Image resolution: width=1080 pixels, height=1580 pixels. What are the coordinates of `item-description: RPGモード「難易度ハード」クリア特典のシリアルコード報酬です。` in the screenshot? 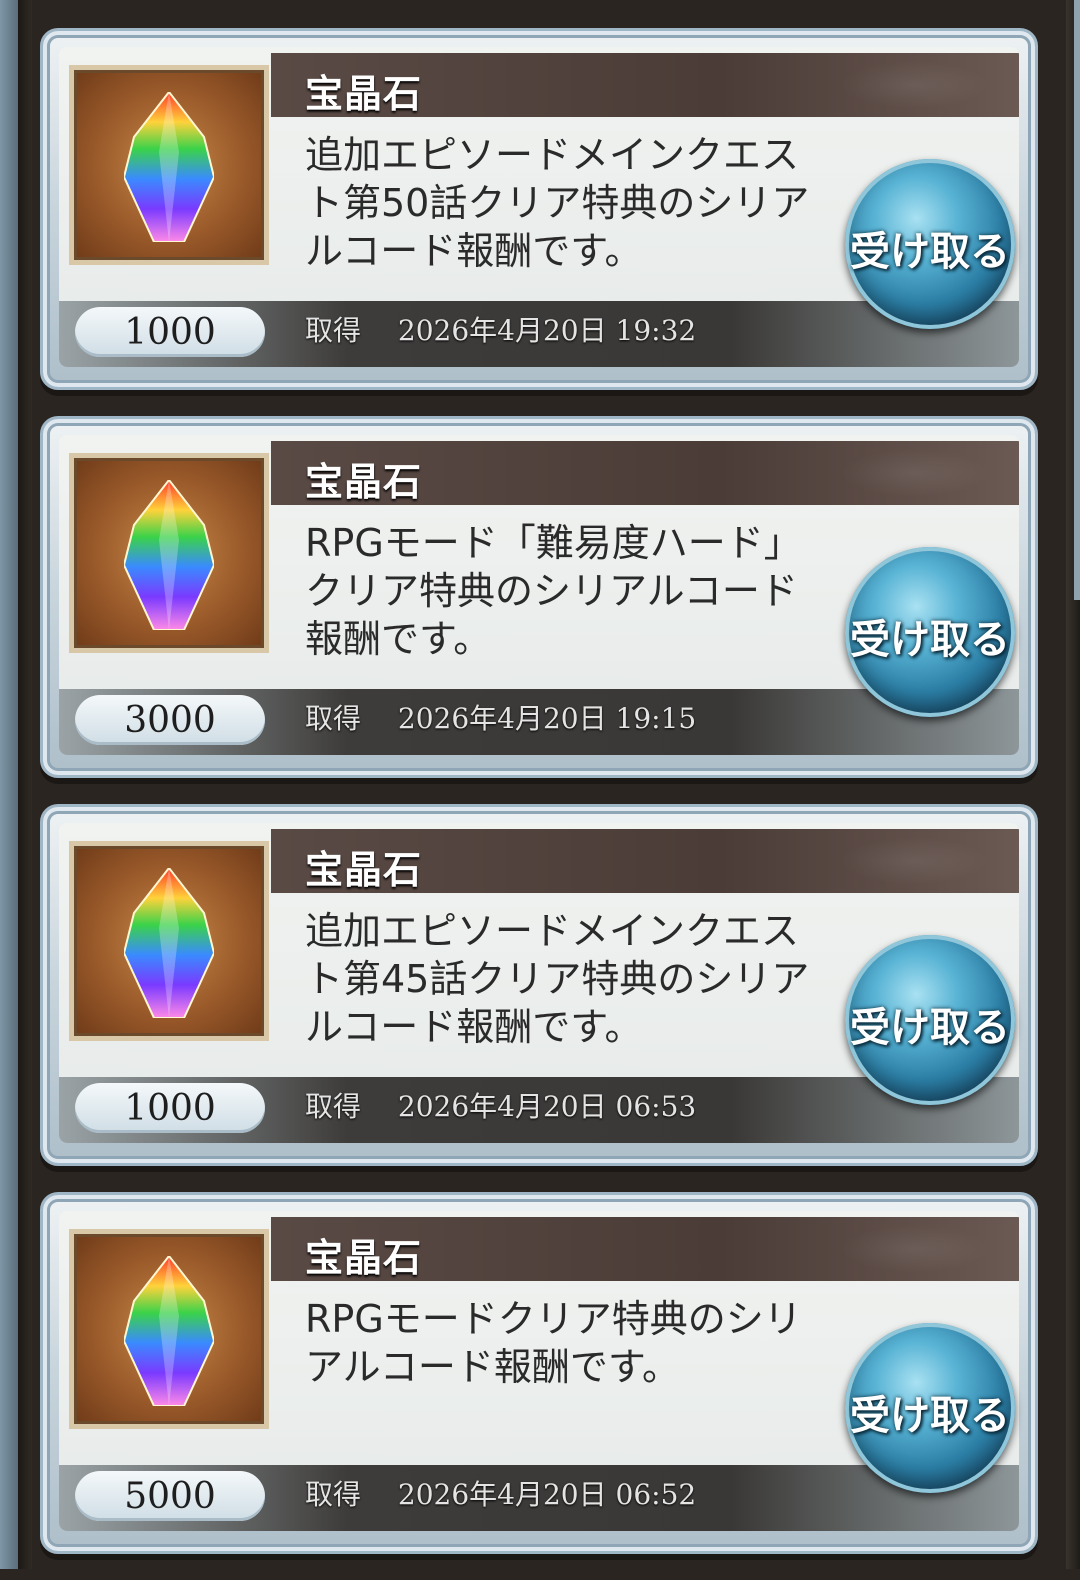 It's located at (553, 591).